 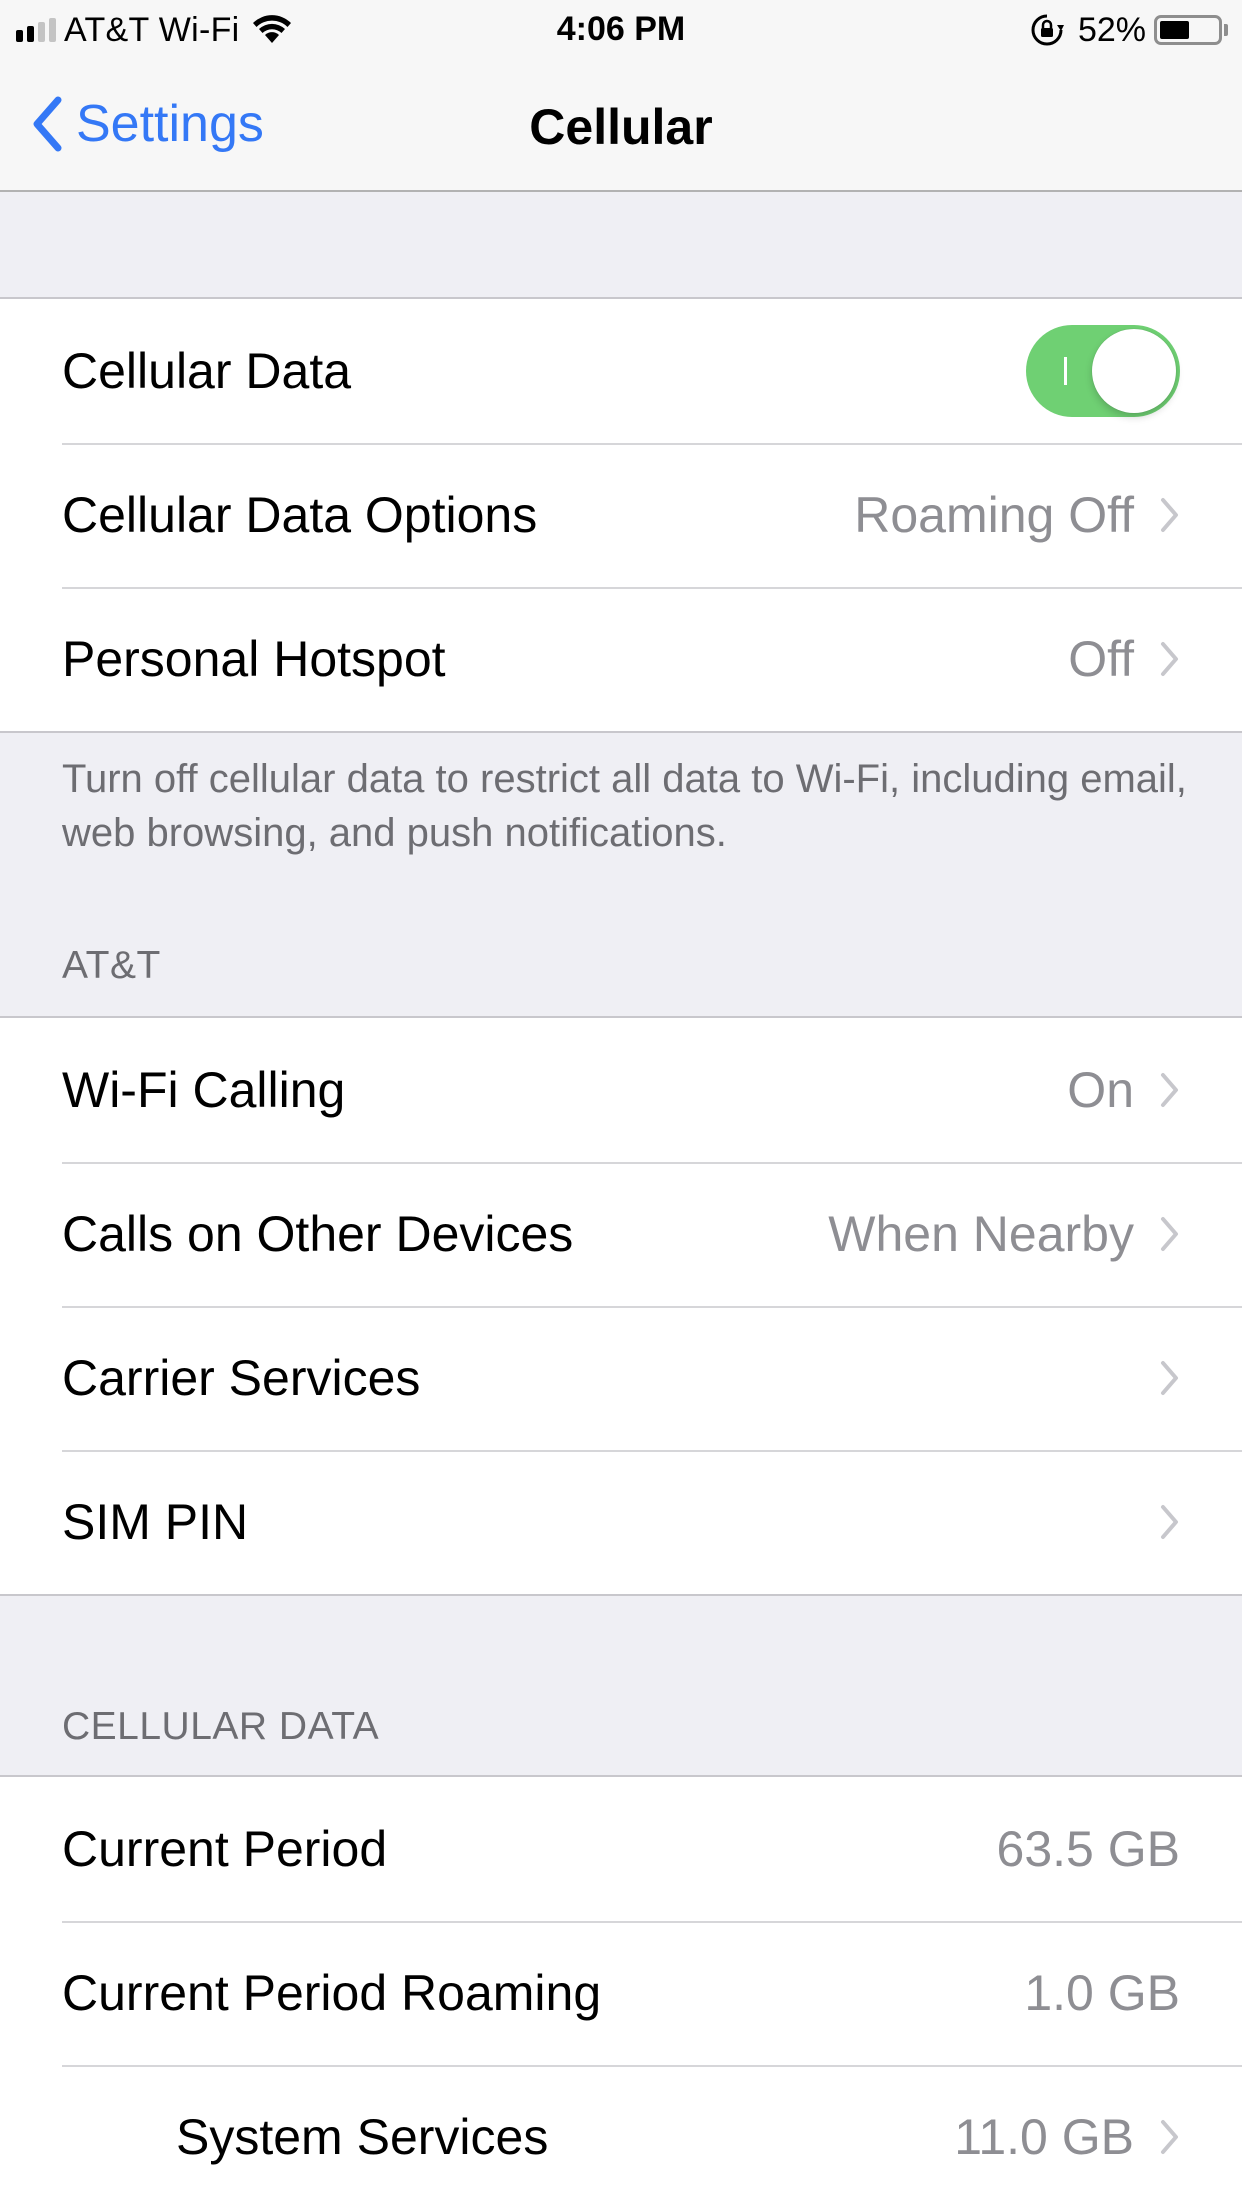 What do you see at coordinates (981, 1234) in the screenshot?
I see `calls-on-other-devices-value: When Nearby` at bounding box center [981, 1234].